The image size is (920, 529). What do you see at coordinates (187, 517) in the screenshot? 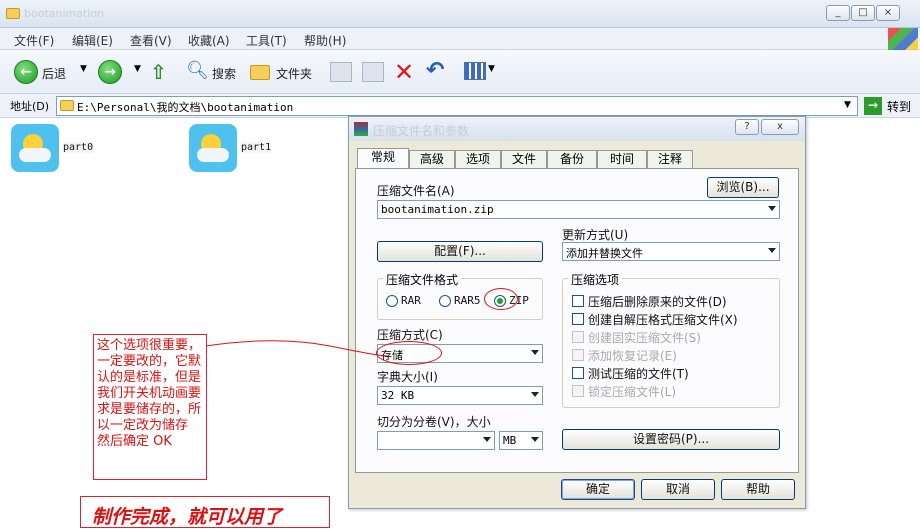
I see `annotation-done: 制作完成，就可以用了` at bounding box center [187, 517].